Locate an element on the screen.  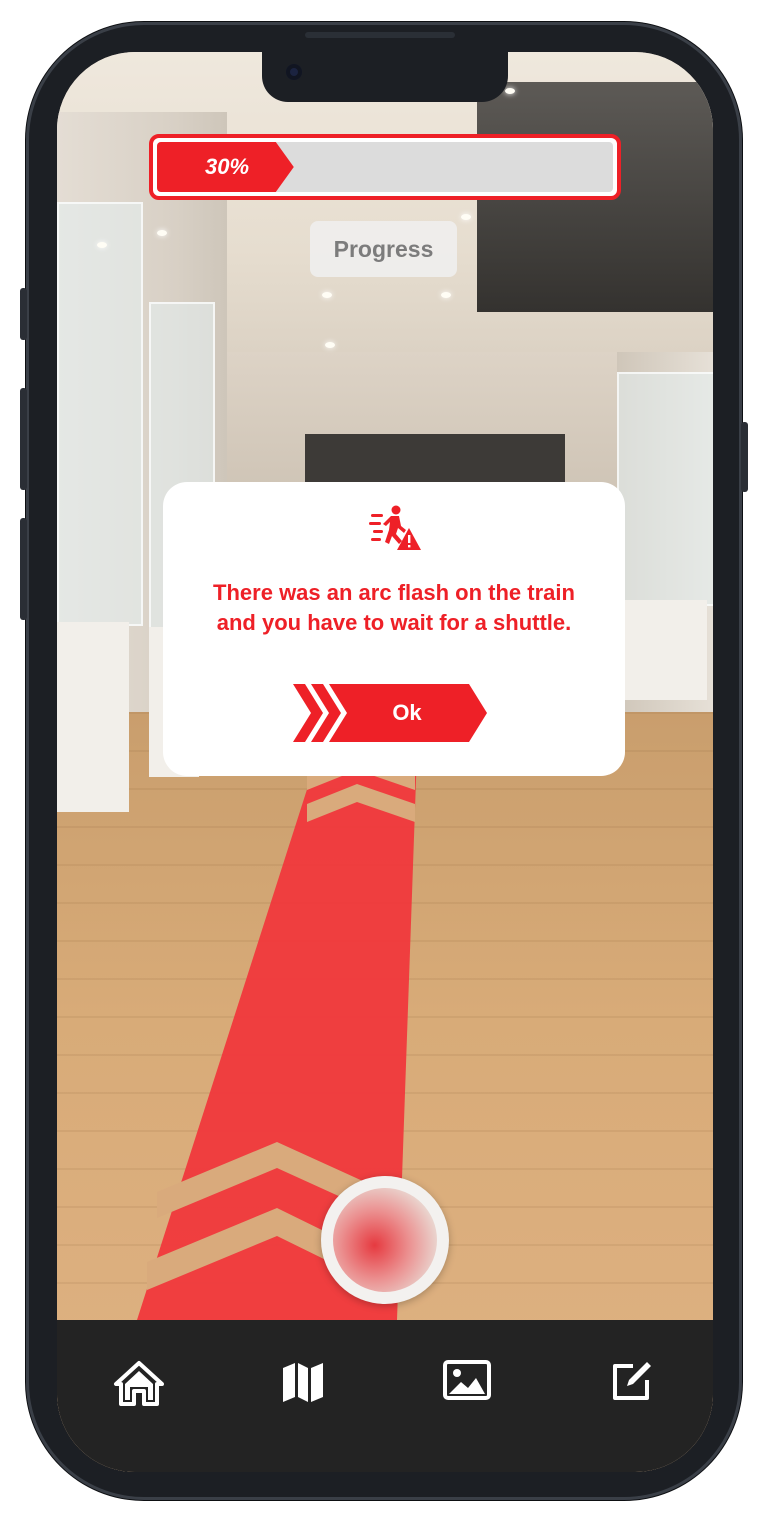
front-camera is located at coordinates (294, 72).